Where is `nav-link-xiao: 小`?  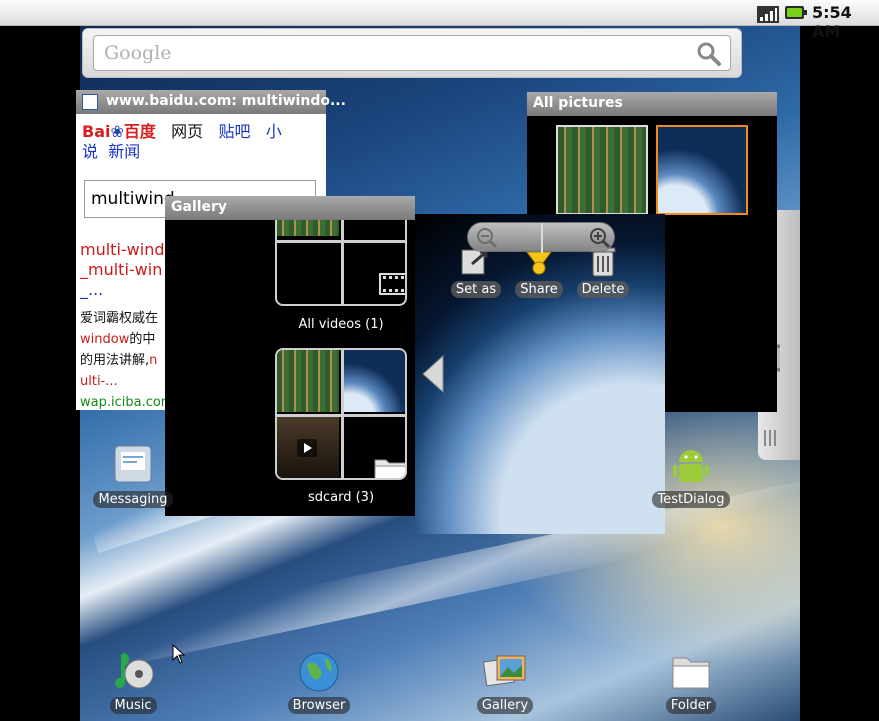
nav-link-xiao: 小 is located at coordinates (274, 131).